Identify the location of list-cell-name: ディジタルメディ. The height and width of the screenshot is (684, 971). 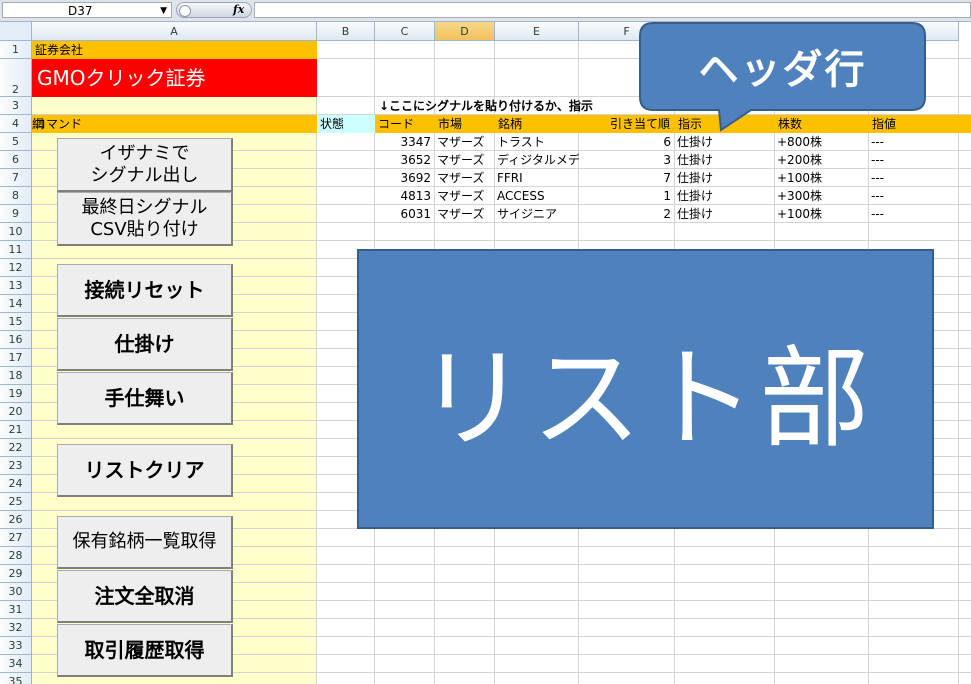
(538, 160).